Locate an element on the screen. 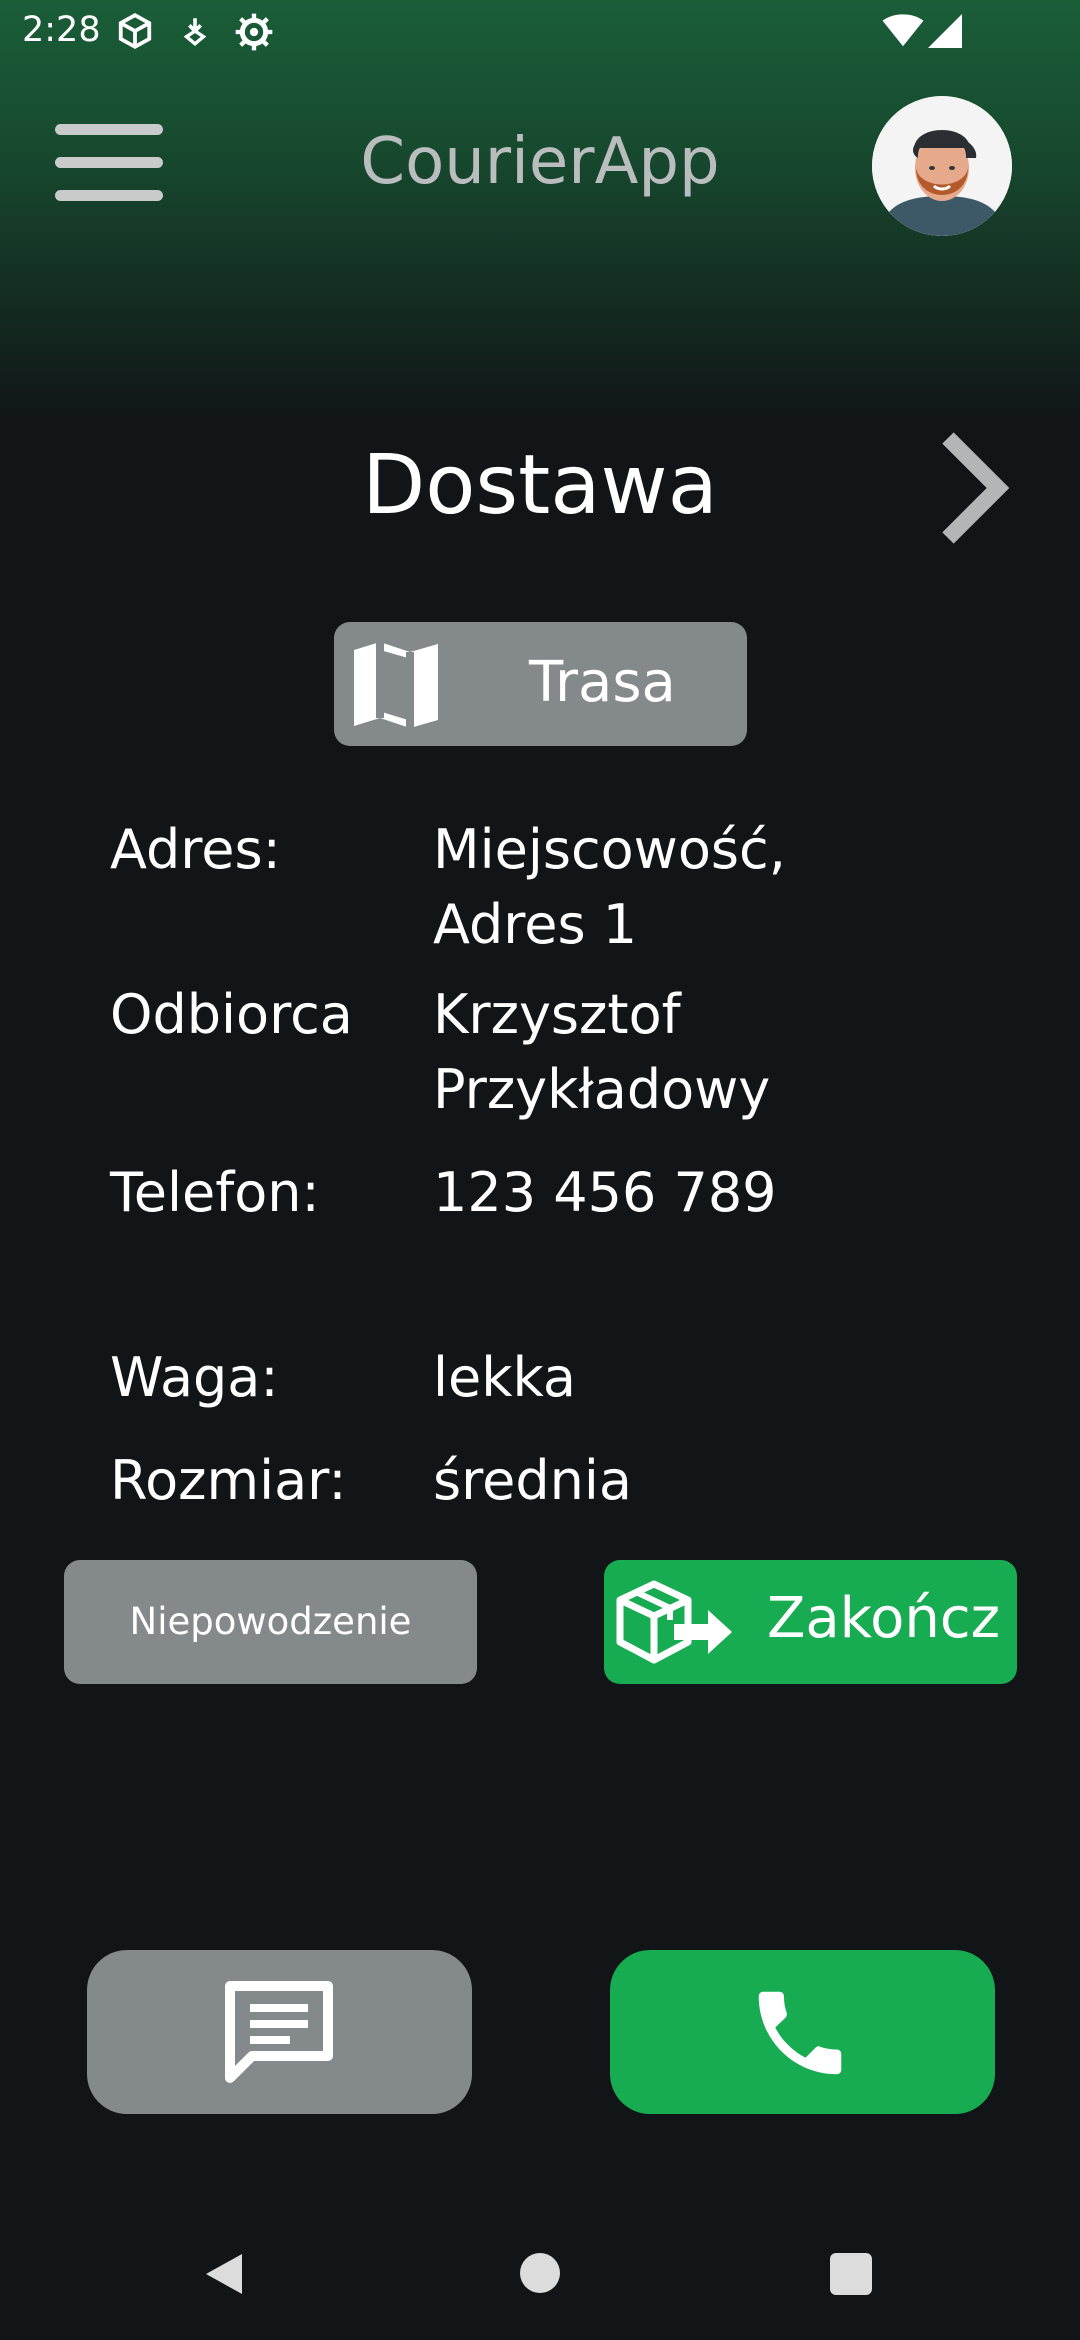 The width and height of the screenshot is (1080, 2340). message-icon is located at coordinates (279, 2032).